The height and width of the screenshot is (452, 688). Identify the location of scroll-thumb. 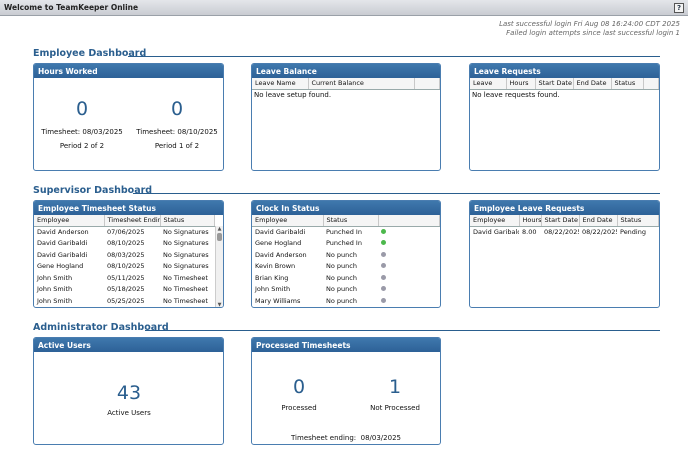
(219, 237).